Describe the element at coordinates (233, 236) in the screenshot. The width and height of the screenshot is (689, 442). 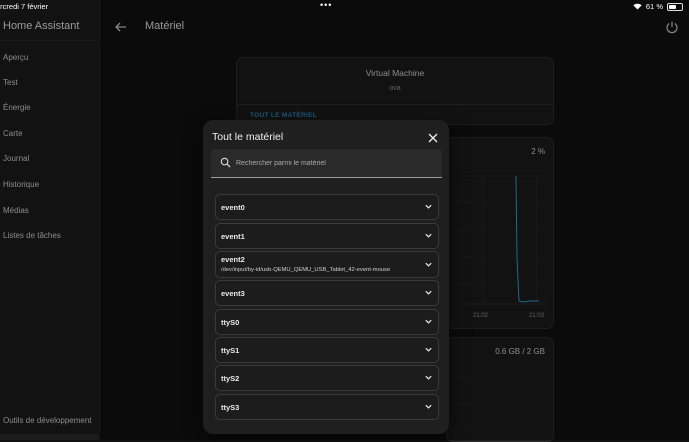
I see `device-name: event1` at that location.